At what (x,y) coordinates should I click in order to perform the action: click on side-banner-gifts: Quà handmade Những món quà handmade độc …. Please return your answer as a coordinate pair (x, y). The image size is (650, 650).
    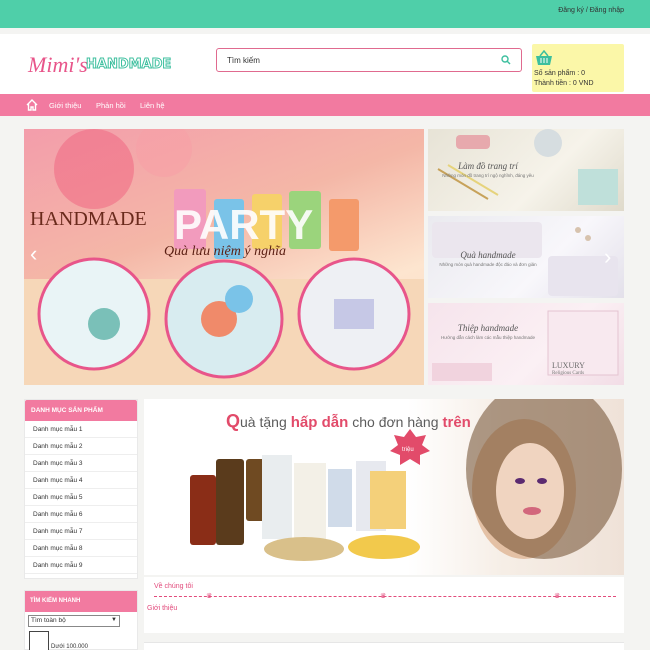
    Looking at the image, I should click on (526, 257).